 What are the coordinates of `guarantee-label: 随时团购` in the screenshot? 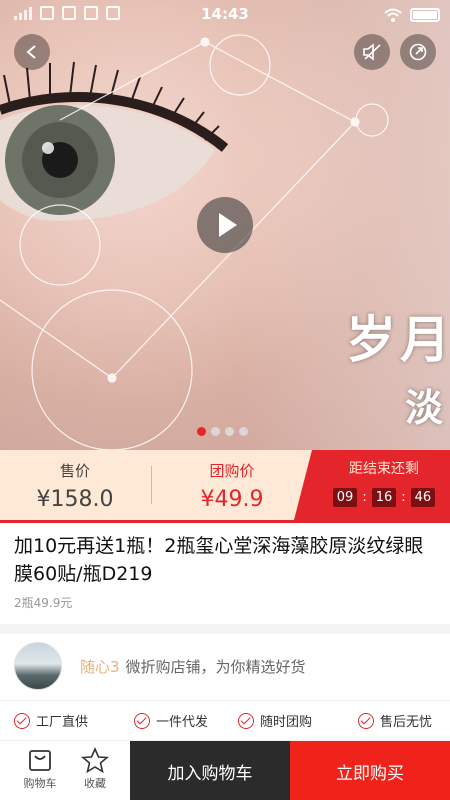 It's located at (286, 722).